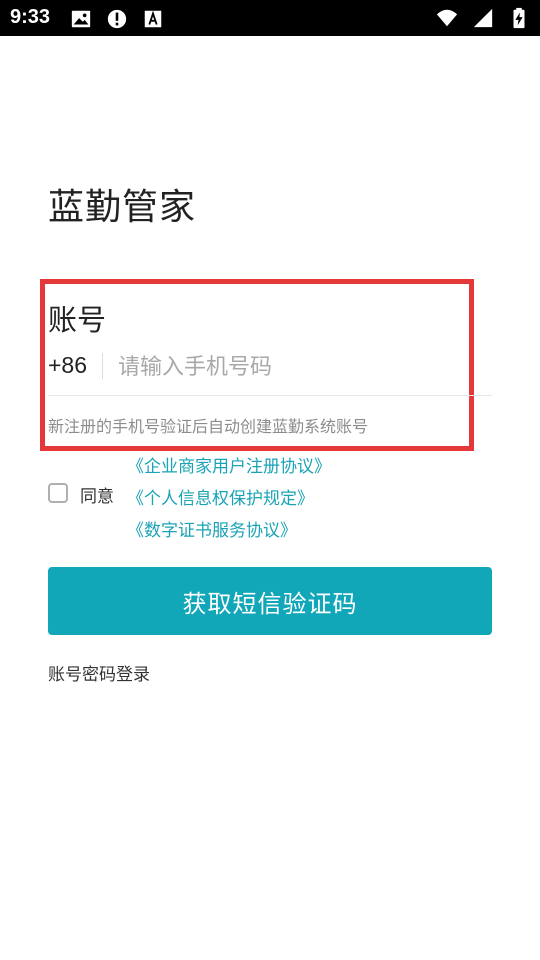 This screenshot has width=540, height=960. I want to click on app-title: 蓝勤管家, so click(122, 207).